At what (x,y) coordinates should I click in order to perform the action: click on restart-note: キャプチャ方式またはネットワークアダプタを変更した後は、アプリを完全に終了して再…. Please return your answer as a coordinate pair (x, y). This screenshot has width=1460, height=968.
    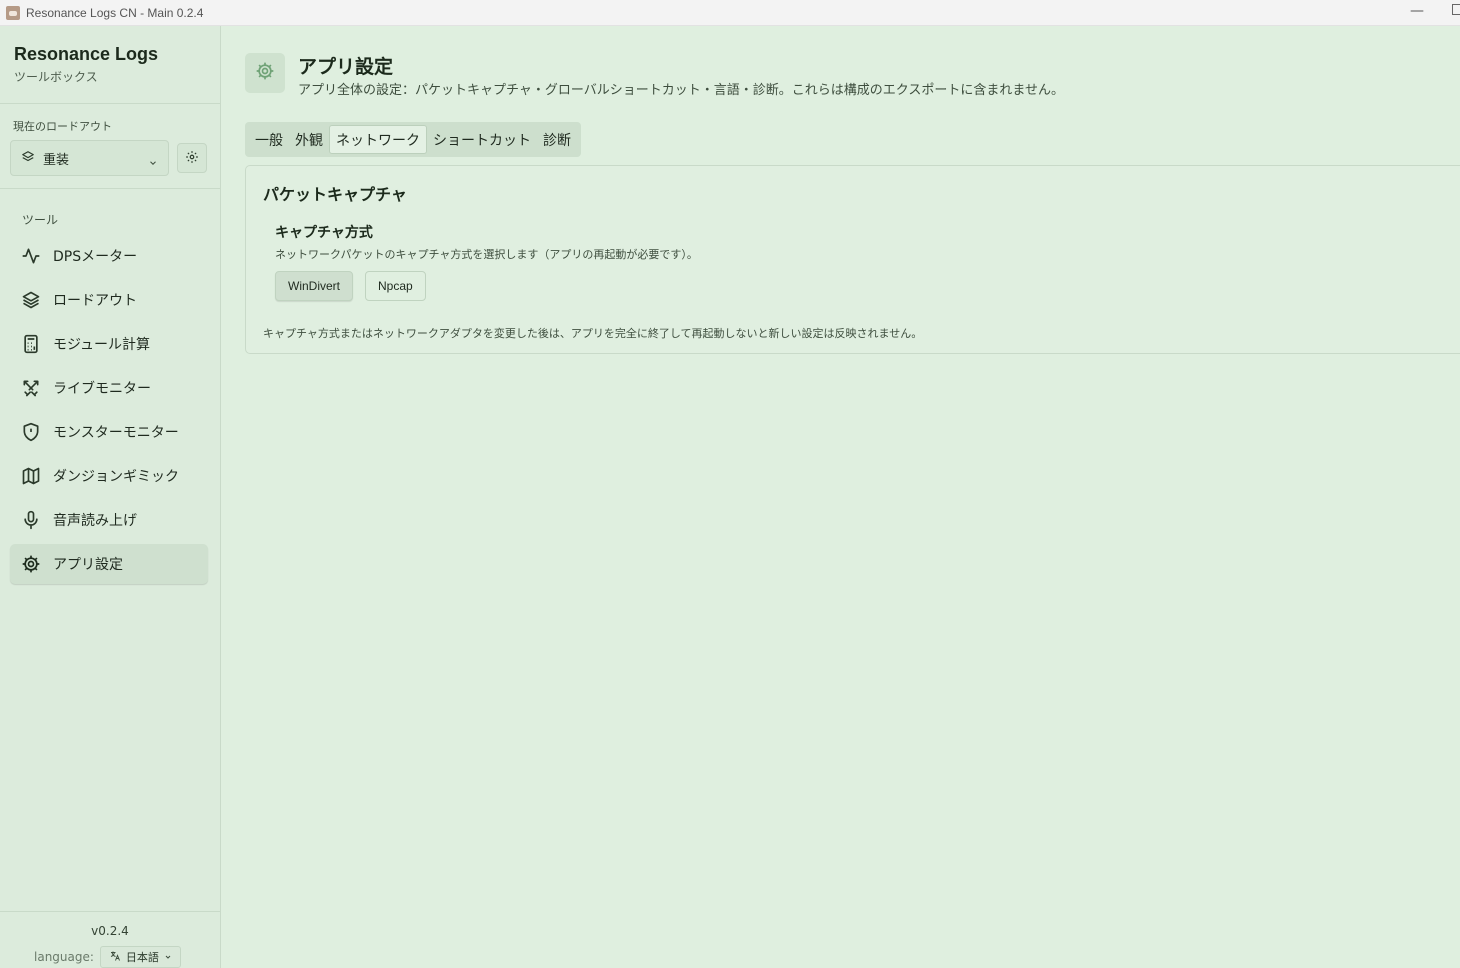
    Looking at the image, I should click on (593, 333).